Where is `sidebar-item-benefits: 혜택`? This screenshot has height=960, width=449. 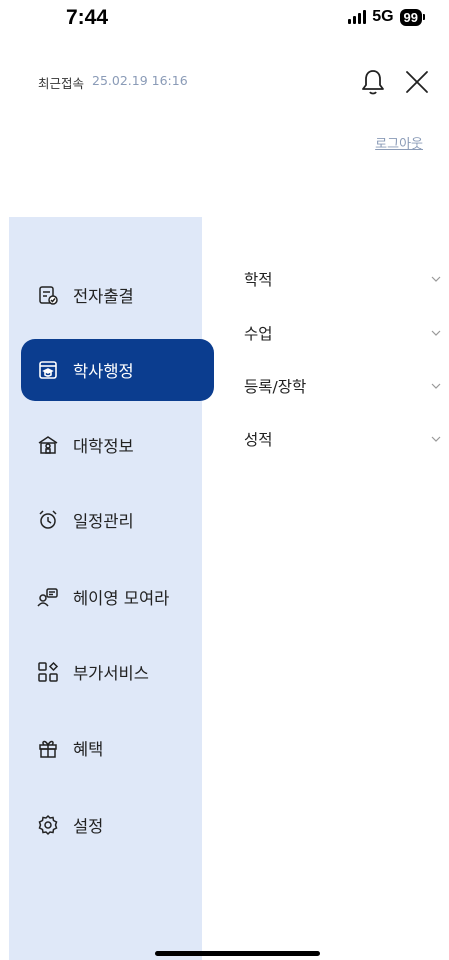 sidebar-item-benefits: 혜택 is located at coordinates (117, 748).